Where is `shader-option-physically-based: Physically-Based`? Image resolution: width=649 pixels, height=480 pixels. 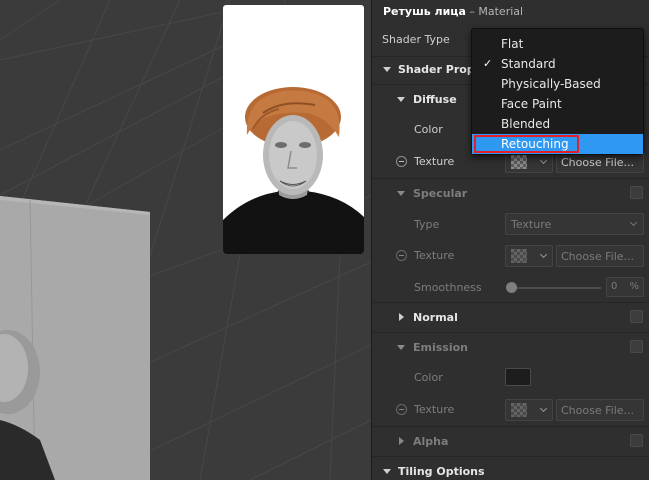 shader-option-physically-based: Physically-Based is located at coordinates (557, 84).